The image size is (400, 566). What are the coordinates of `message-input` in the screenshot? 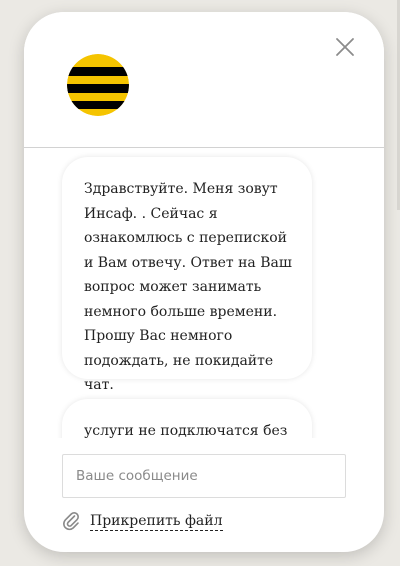 It's located at (204, 476).